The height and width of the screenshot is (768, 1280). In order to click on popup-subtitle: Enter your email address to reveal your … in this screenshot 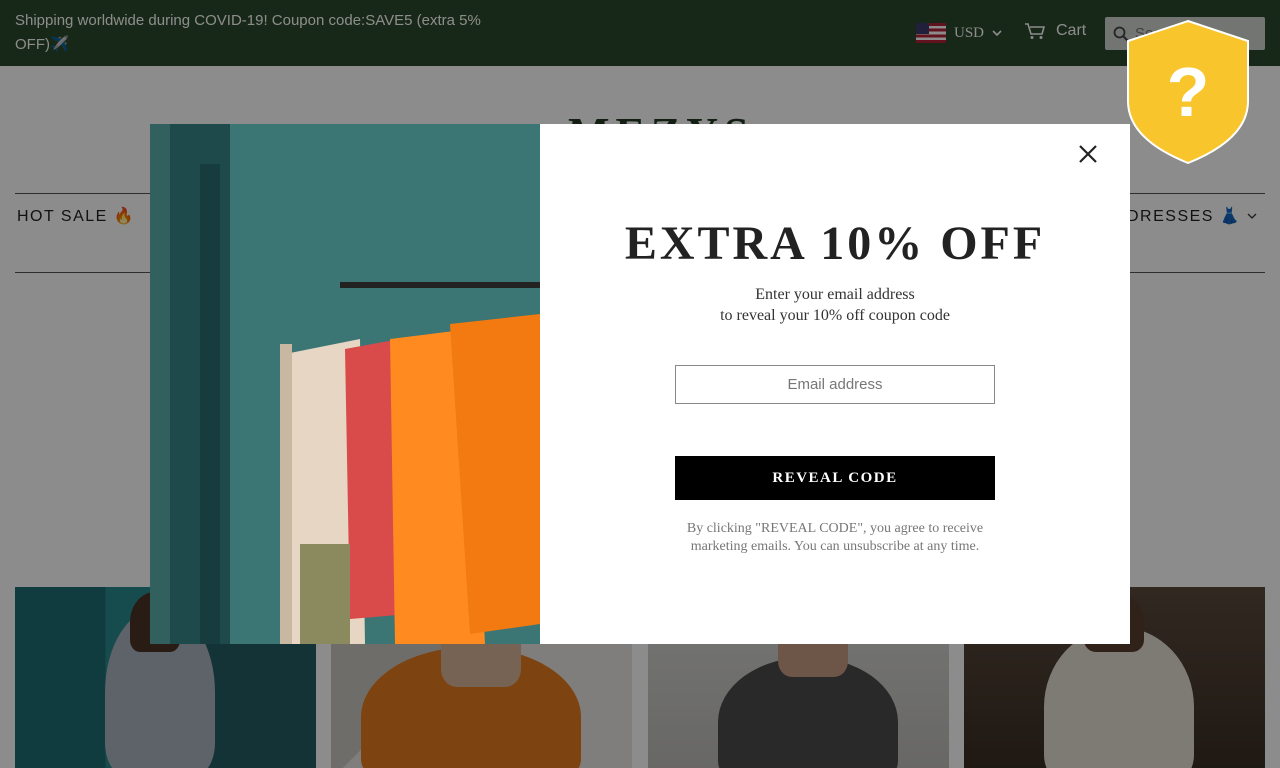, I will do `click(835, 305)`.